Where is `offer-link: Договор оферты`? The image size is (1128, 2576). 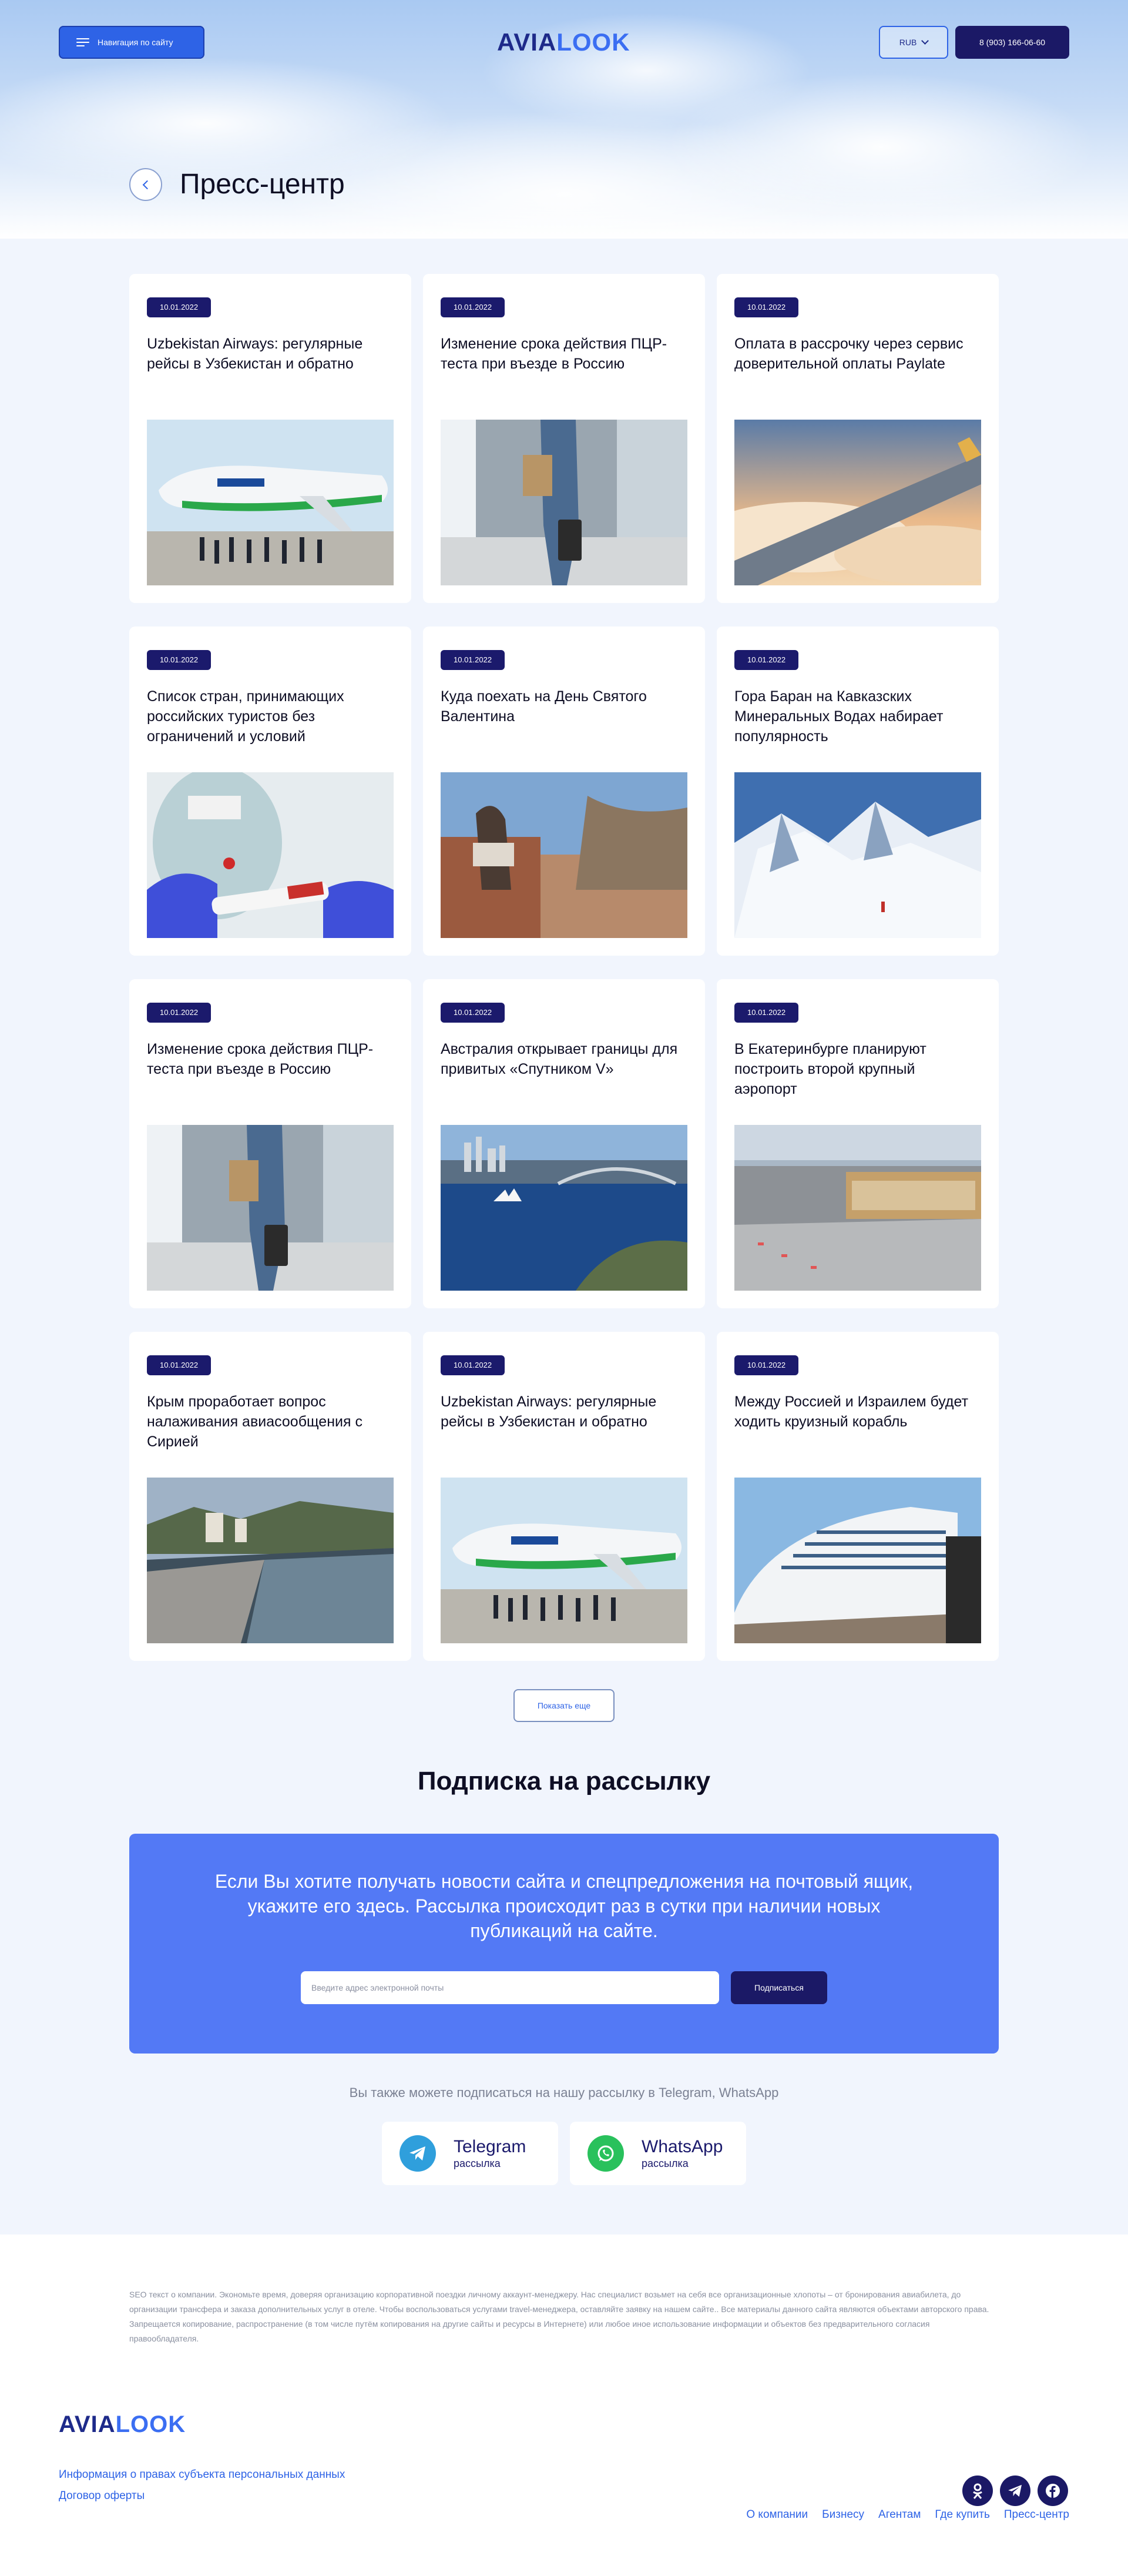
offer-link: Договор оферты is located at coordinates (102, 2496).